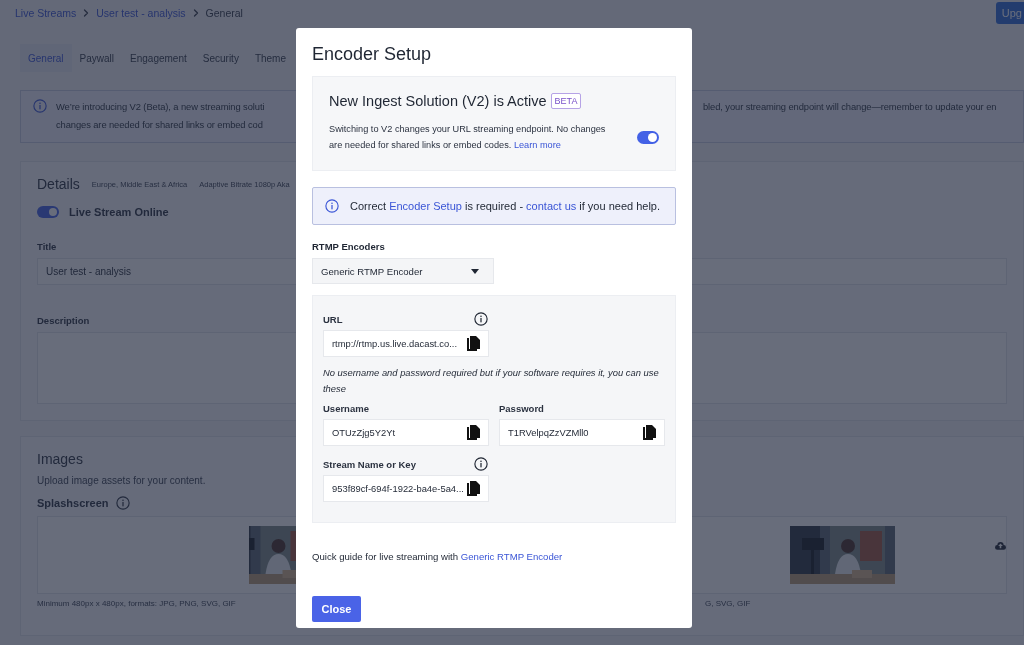 Image resolution: width=1024 pixels, height=645 pixels. What do you see at coordinates (1000, 545) in the screenshot?
I see `cloud-upload-icon` at bounding box center [1000, 545].